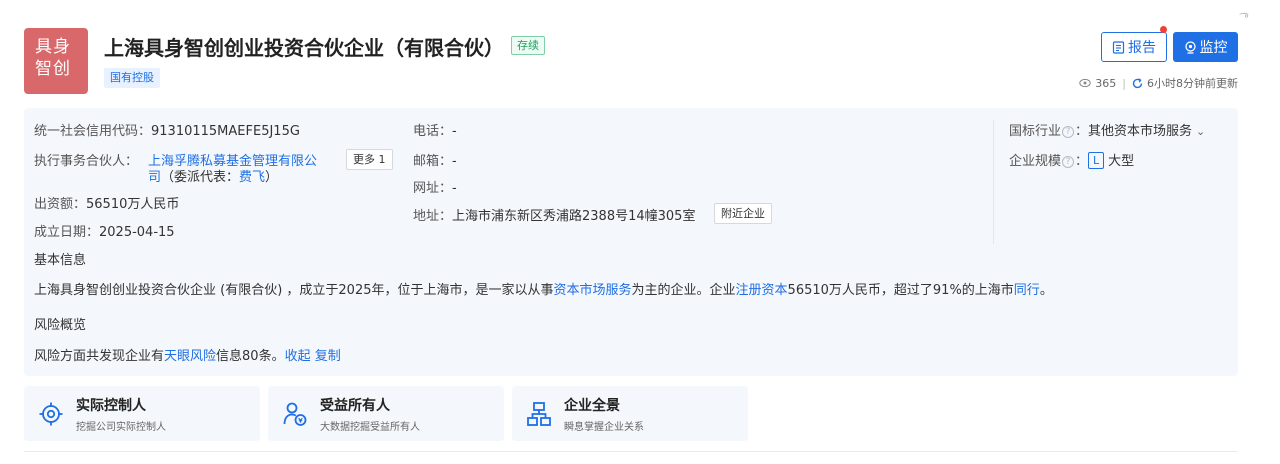  What do you see at coordinates (630, 413) in the screenshot?
I see `card-enterprise-panorama: 企业全景 瞬息掌握企业关系` at bounding box center [630, 413].